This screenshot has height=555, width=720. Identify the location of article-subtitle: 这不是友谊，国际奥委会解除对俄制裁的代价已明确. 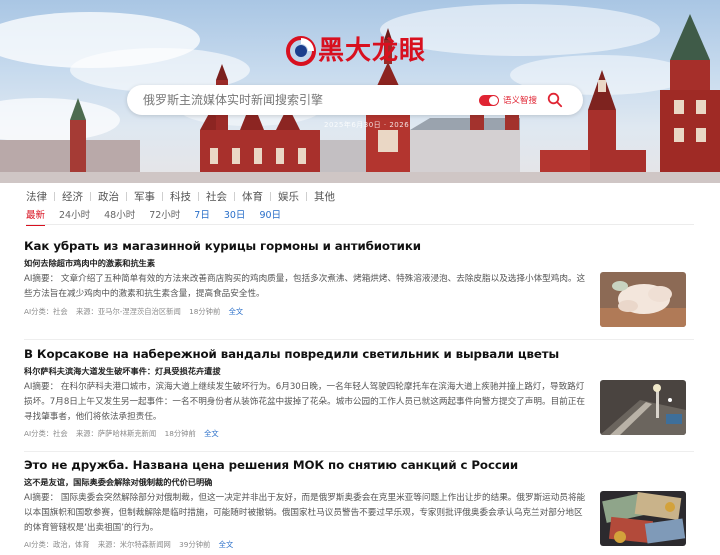
(118, 482).